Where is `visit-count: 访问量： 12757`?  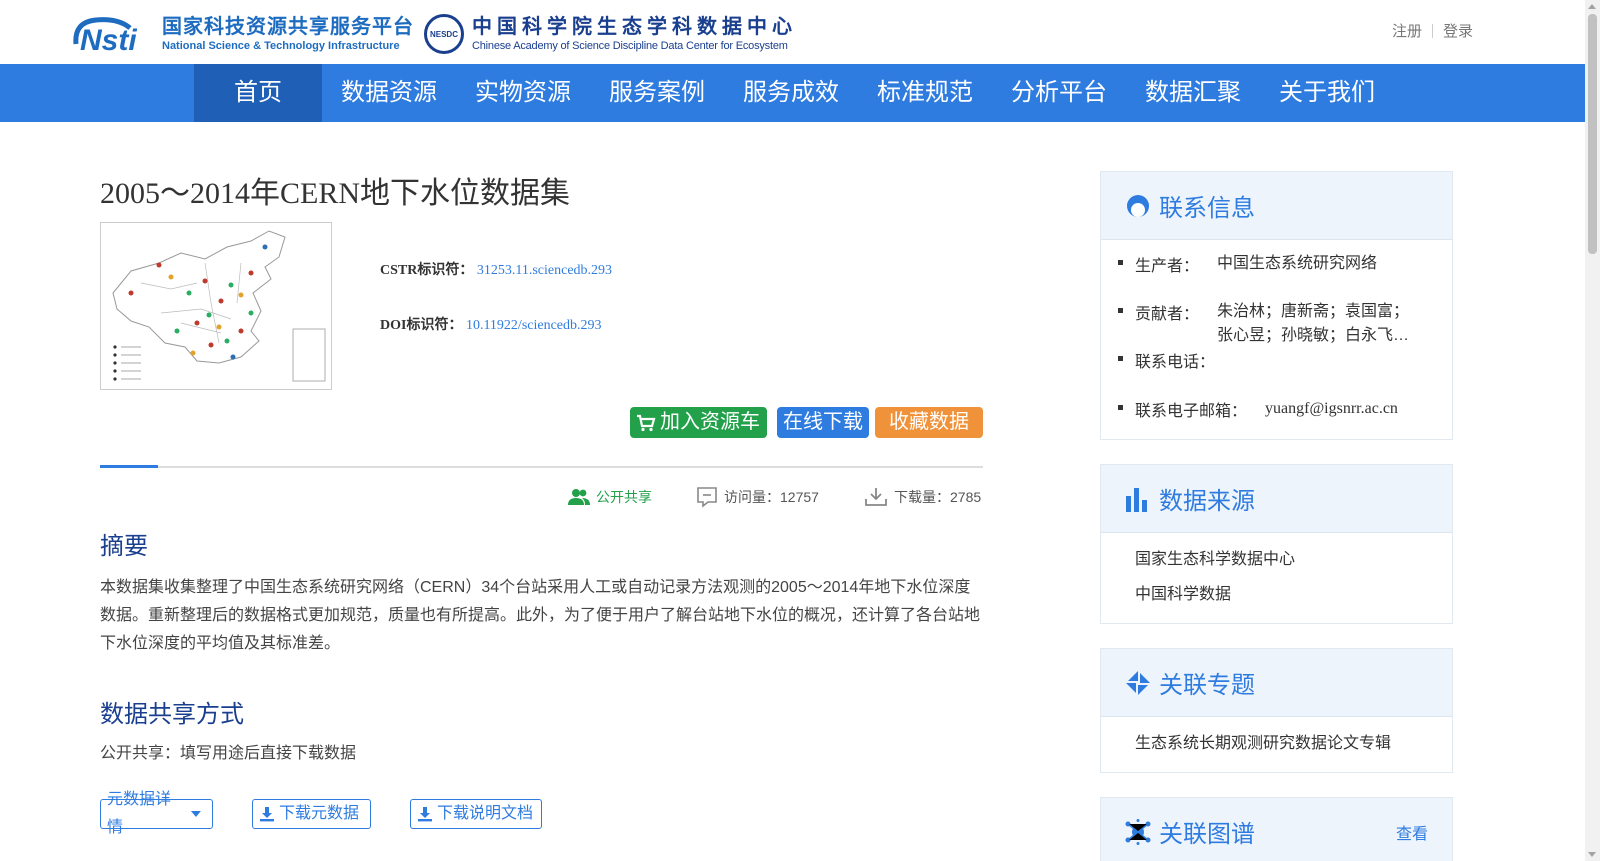
visit-count: 访问量： 12757 is located at coordinates (757, 497).